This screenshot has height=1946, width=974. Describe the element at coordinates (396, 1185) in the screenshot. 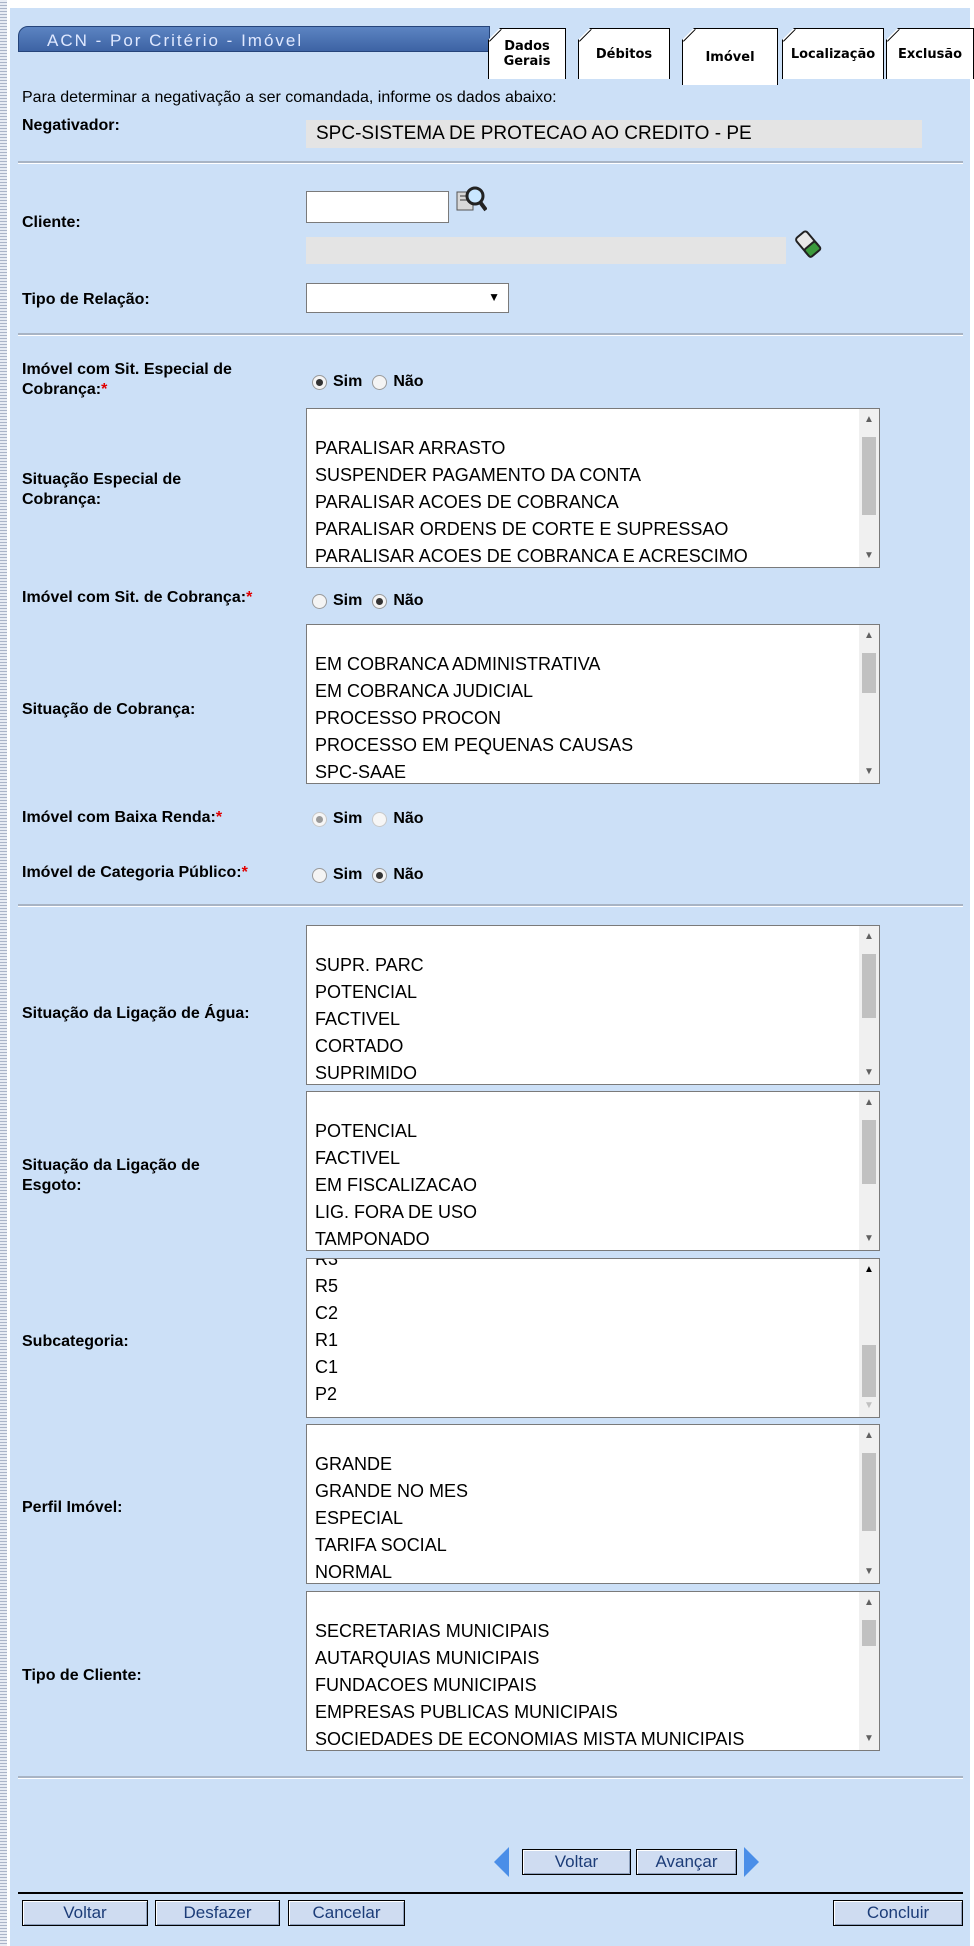

I see `list-option: EM FISCALIZACAO` at that location.